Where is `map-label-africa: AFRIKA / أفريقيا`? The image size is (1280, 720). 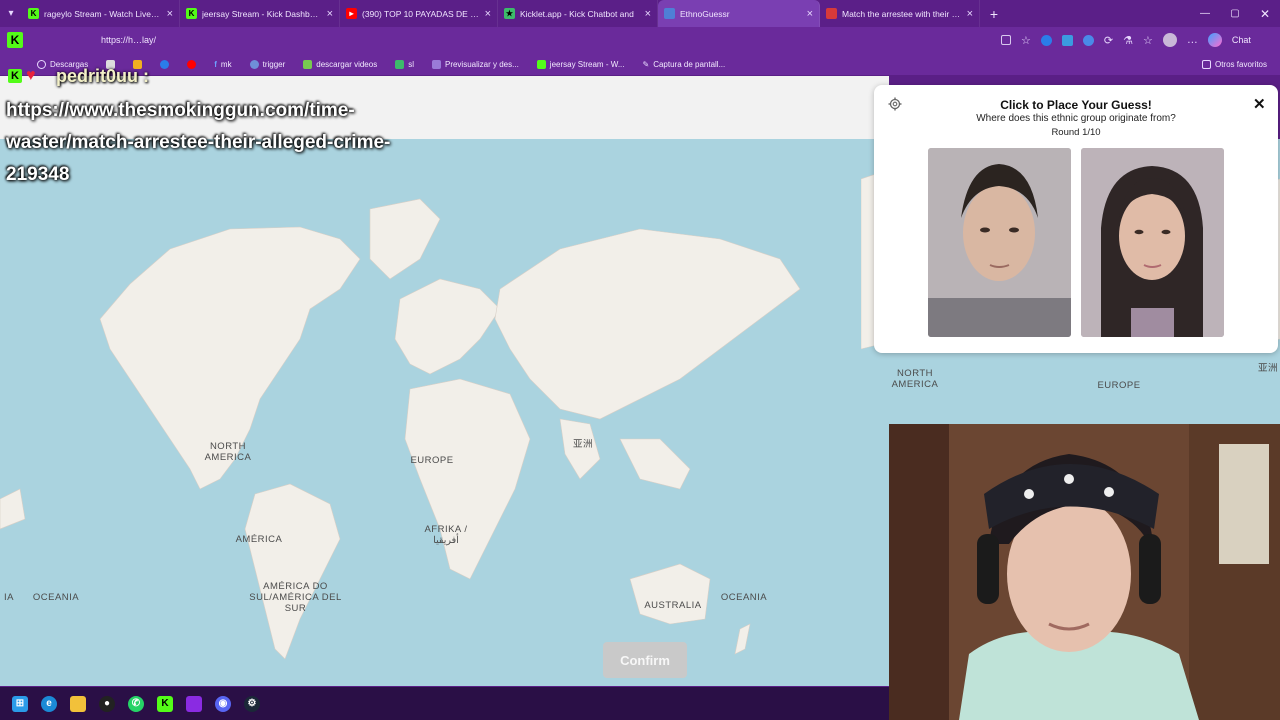
map-label-africa: AFRIKA / أفريقيا is located at coordinates (446, 535).